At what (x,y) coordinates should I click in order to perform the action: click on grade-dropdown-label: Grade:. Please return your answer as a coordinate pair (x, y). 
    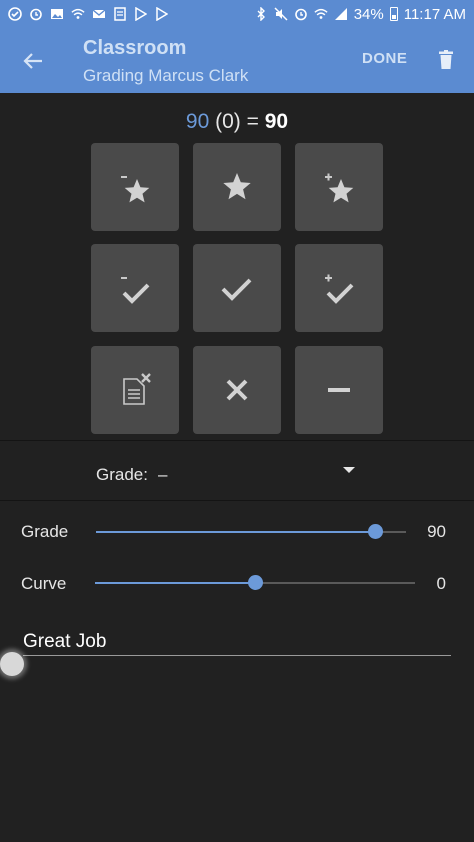
    Looking at the image, I should click on (122, 474).